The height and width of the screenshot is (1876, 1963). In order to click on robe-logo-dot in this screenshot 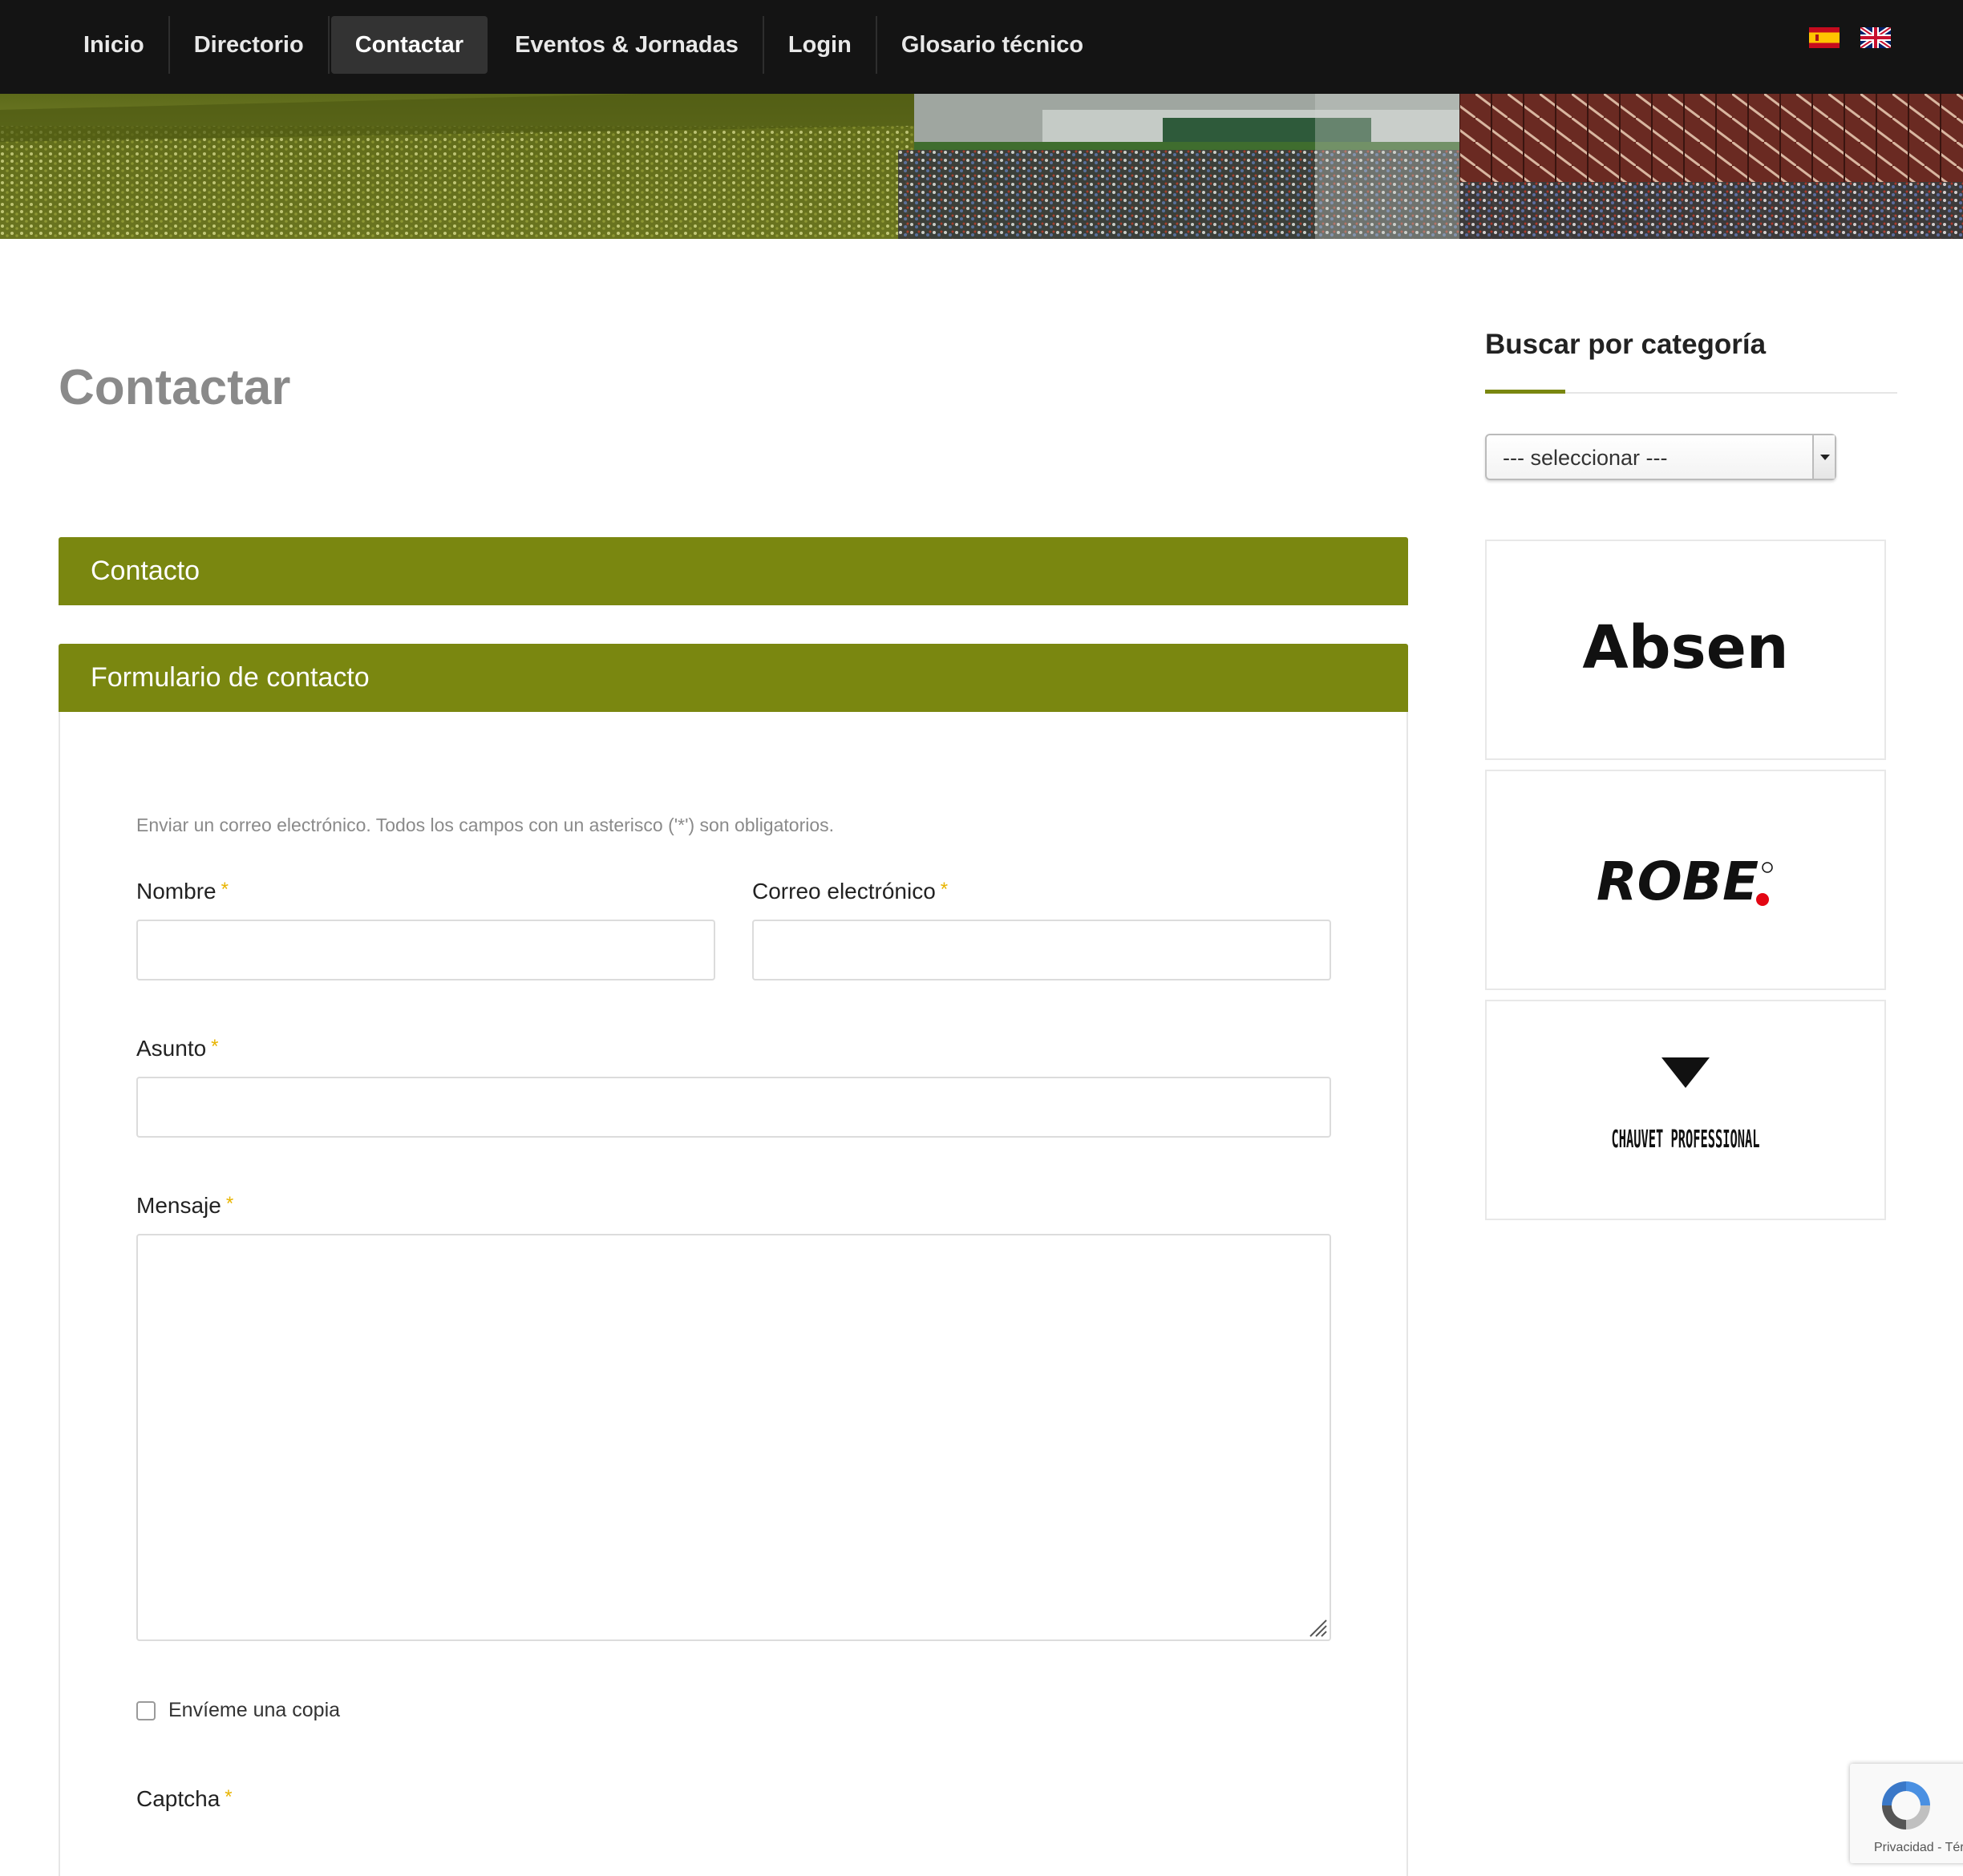, I will do `click(1762, 900)`.